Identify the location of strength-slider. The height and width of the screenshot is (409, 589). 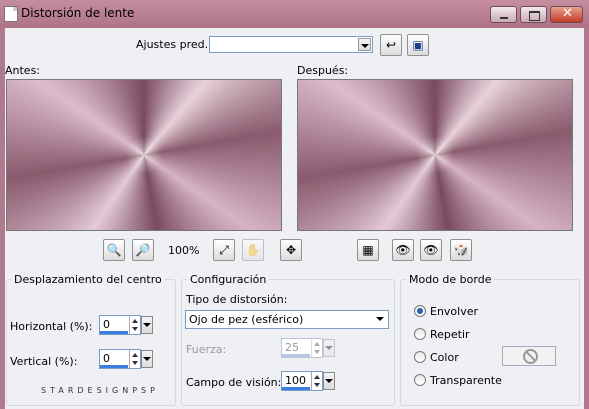
(296, 355).